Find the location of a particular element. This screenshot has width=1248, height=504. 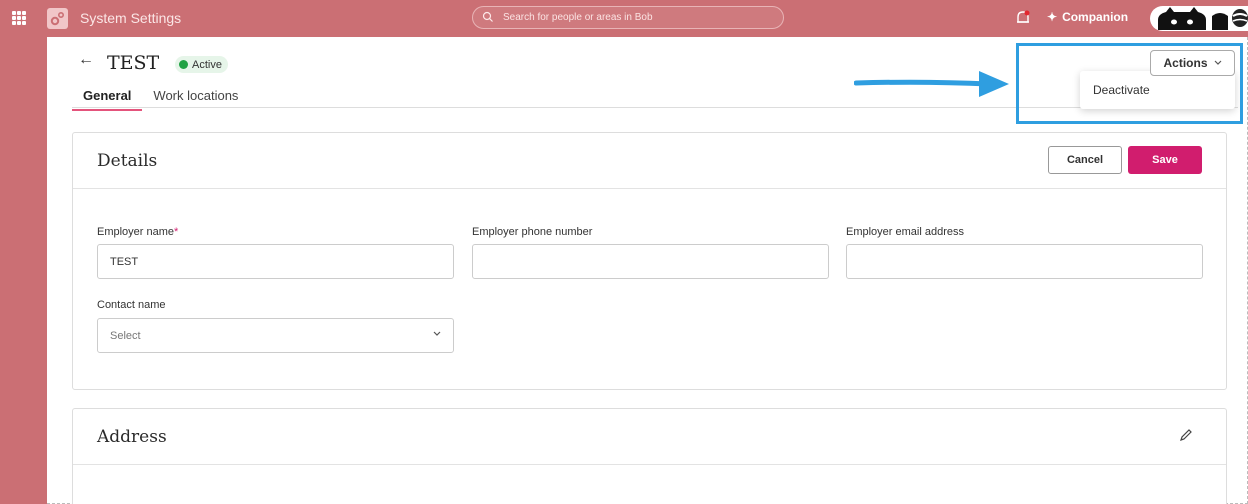

status-badge: Active is located at coordinates (201, 64).